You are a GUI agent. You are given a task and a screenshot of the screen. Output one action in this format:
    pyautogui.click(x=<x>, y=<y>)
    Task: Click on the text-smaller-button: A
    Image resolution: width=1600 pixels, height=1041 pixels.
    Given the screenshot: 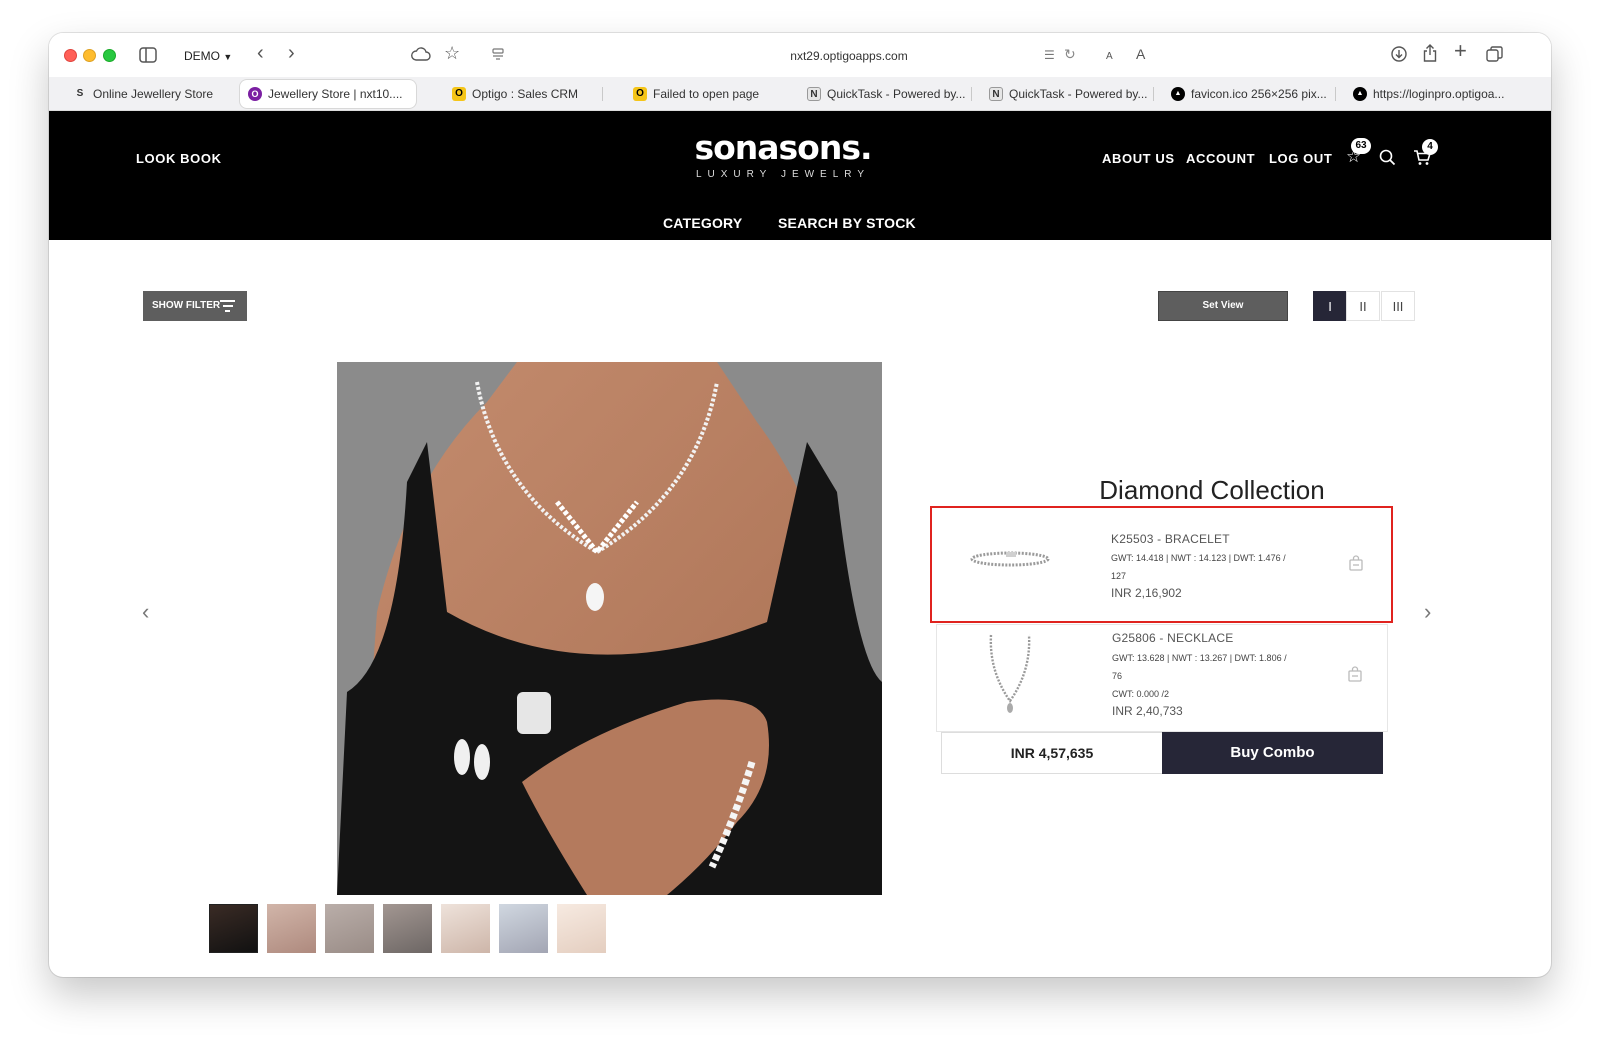 What is the action you would take?
    pyautogui.click(x=1109, y=57)
    